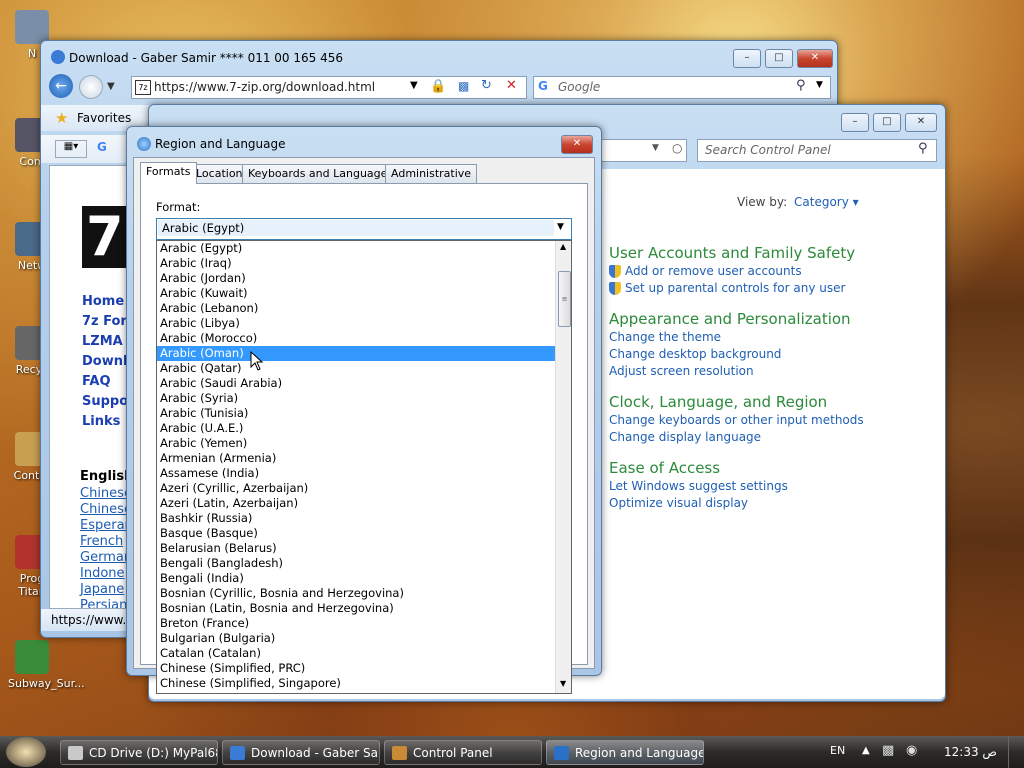 The width and height of the screenshot is (1024, 768). Describe the element at coordinates (356, 668) in the screenshot. I see `format-list-item: Chinese (Simplified, PRC)` at that location.